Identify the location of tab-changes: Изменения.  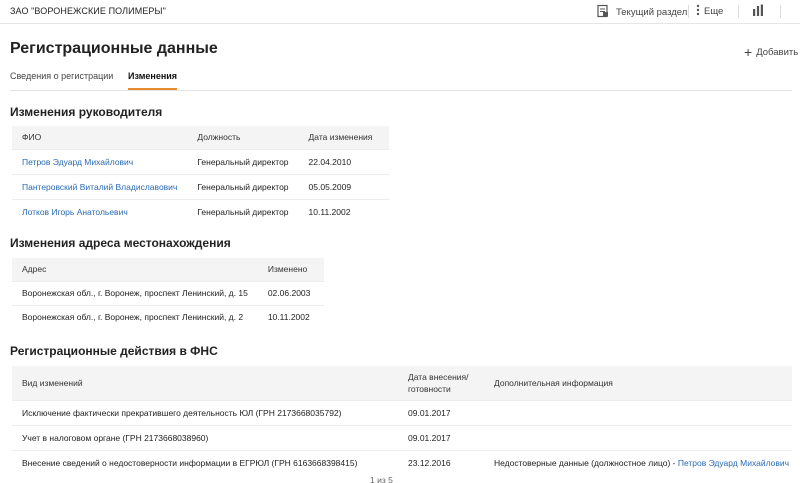
(153, 80).